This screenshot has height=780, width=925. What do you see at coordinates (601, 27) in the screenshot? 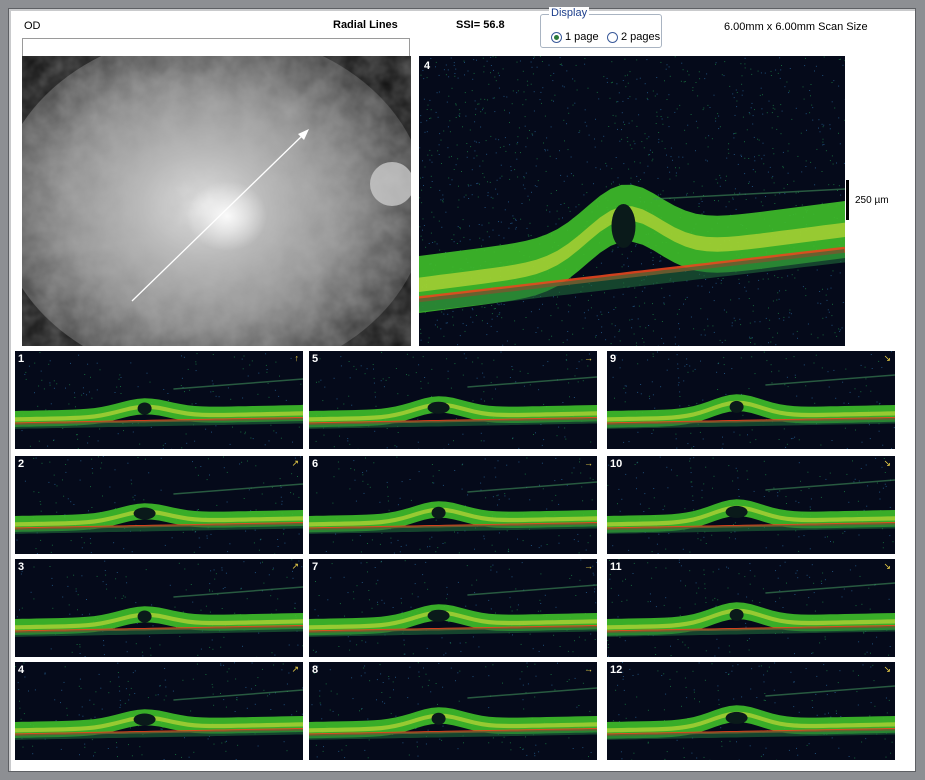
I see `display-group: Display 1 page 2 pages` at bounding box center [601, 27].